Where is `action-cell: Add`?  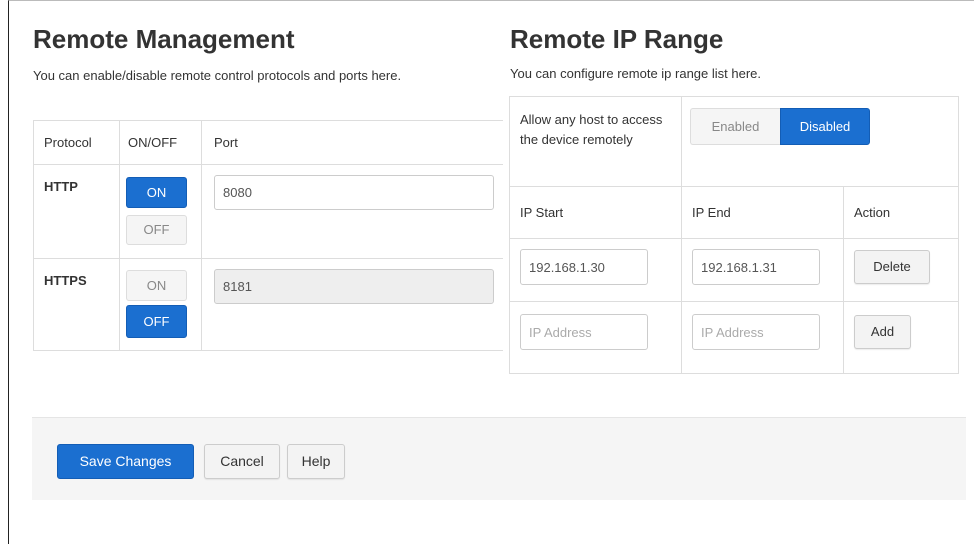
action-cell: Add is located at coordinates (901, 337).